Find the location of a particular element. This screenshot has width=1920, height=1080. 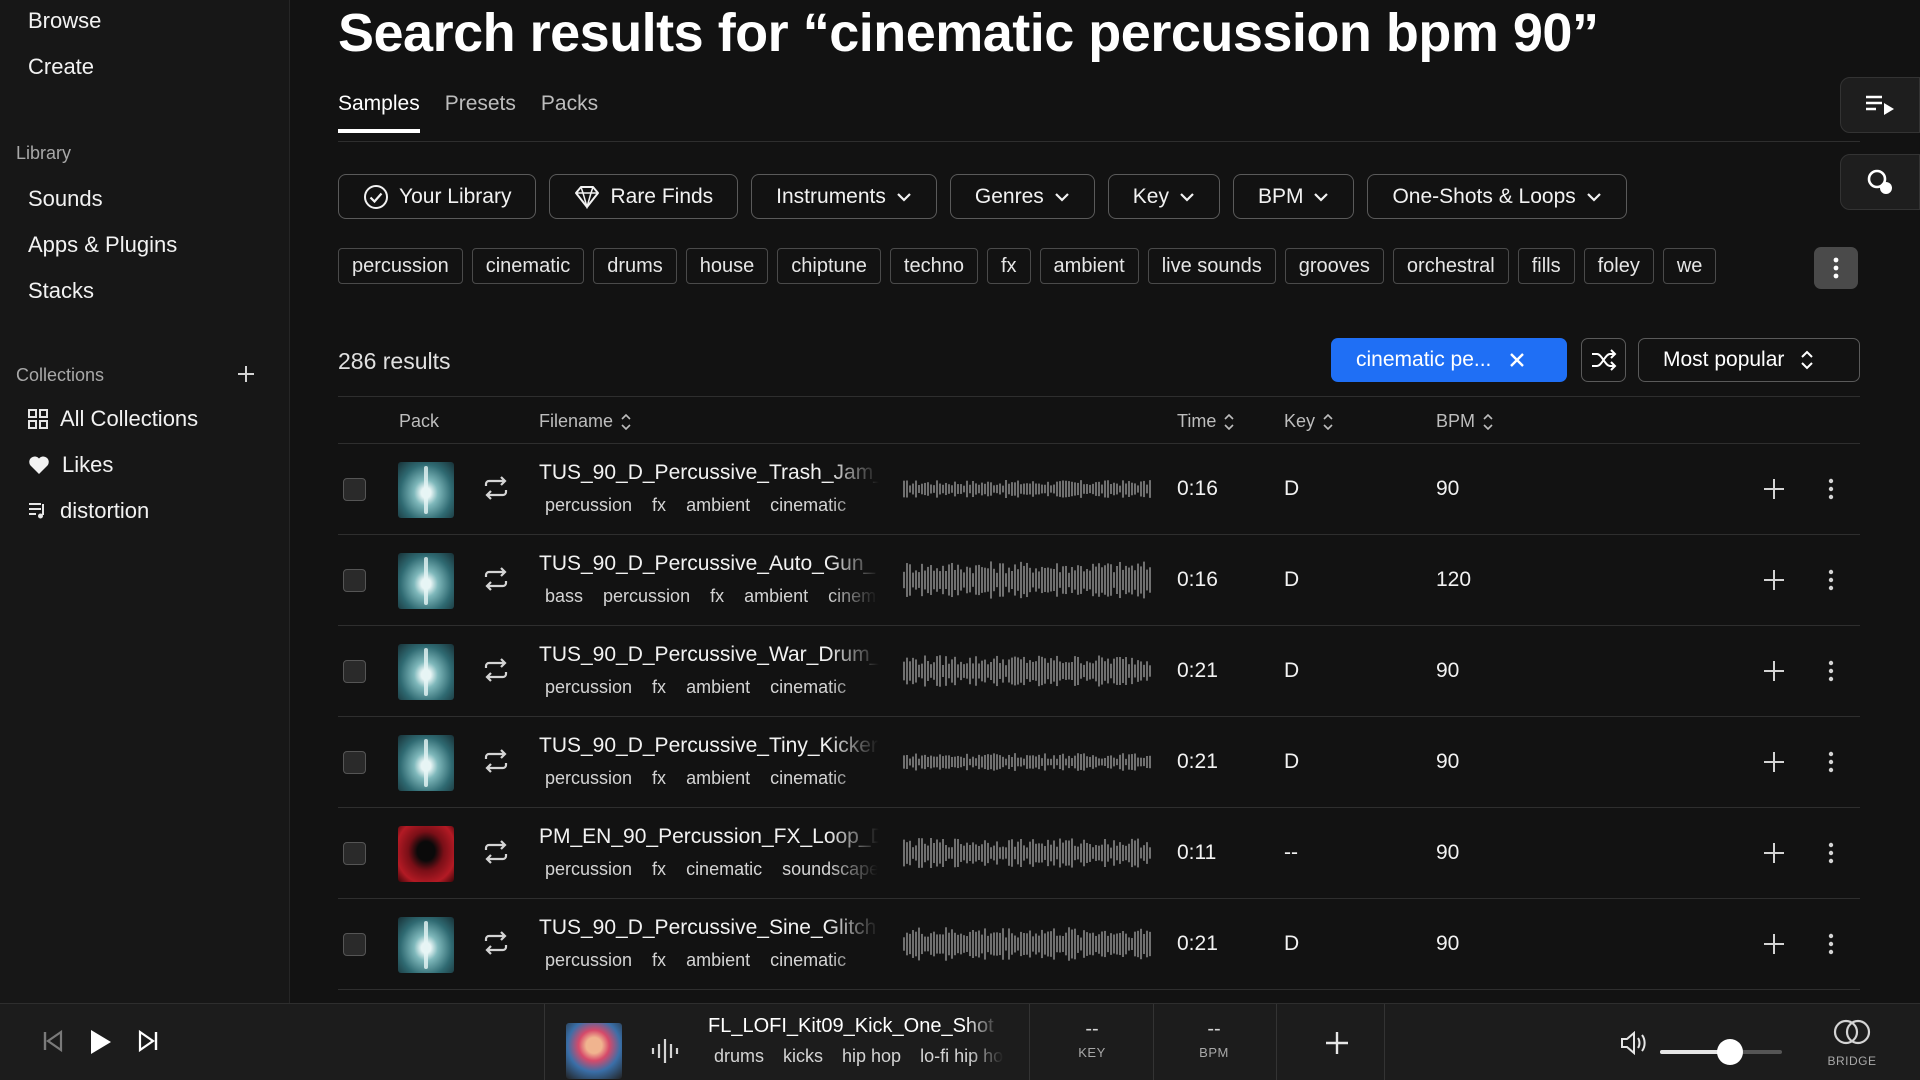

volume-button is located at coordinates (1634, 1045).